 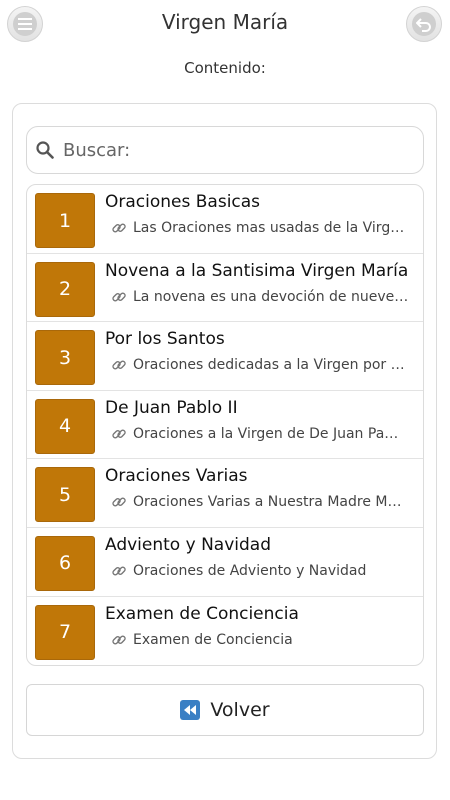 What do you see at coordinates (45, 150) in the screenshot?
I see `search-icon` at bounding box center [45, 150].